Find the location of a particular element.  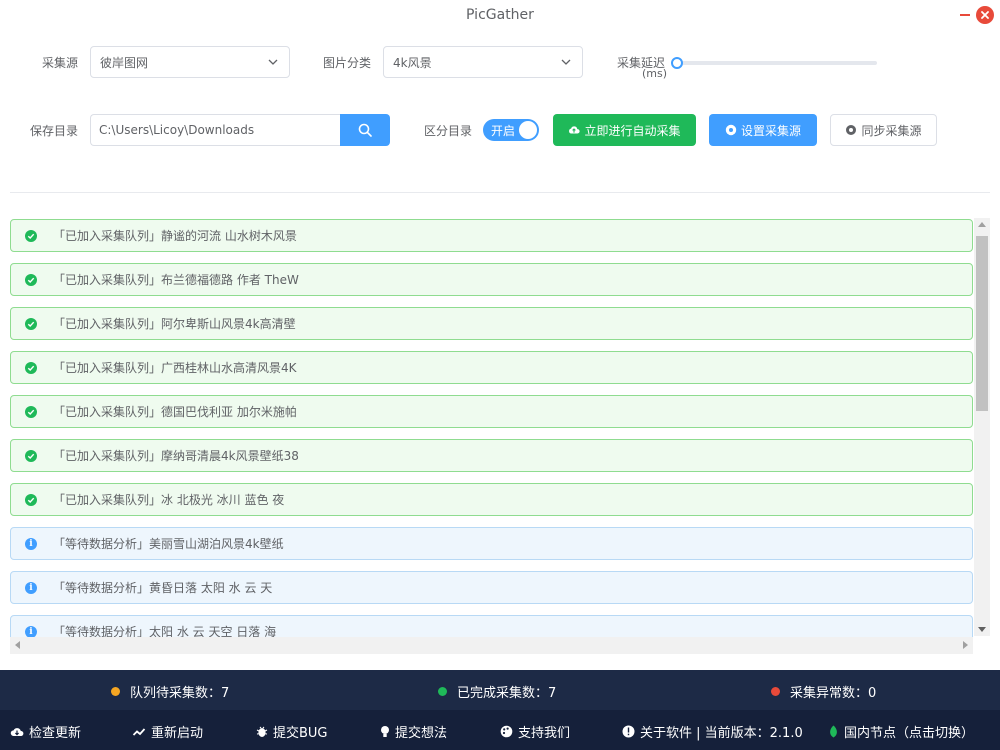

browse-button is located at coordinates (365, 130).